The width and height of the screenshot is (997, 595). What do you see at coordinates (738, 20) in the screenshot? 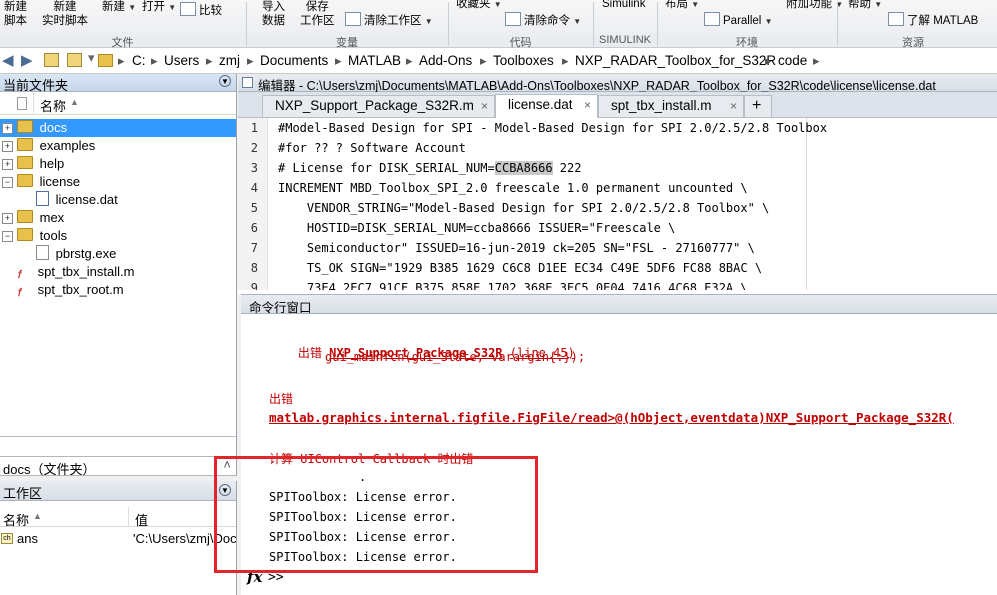
I see `parallel-button: Parallel ▼` at bounding box center [738, 20].